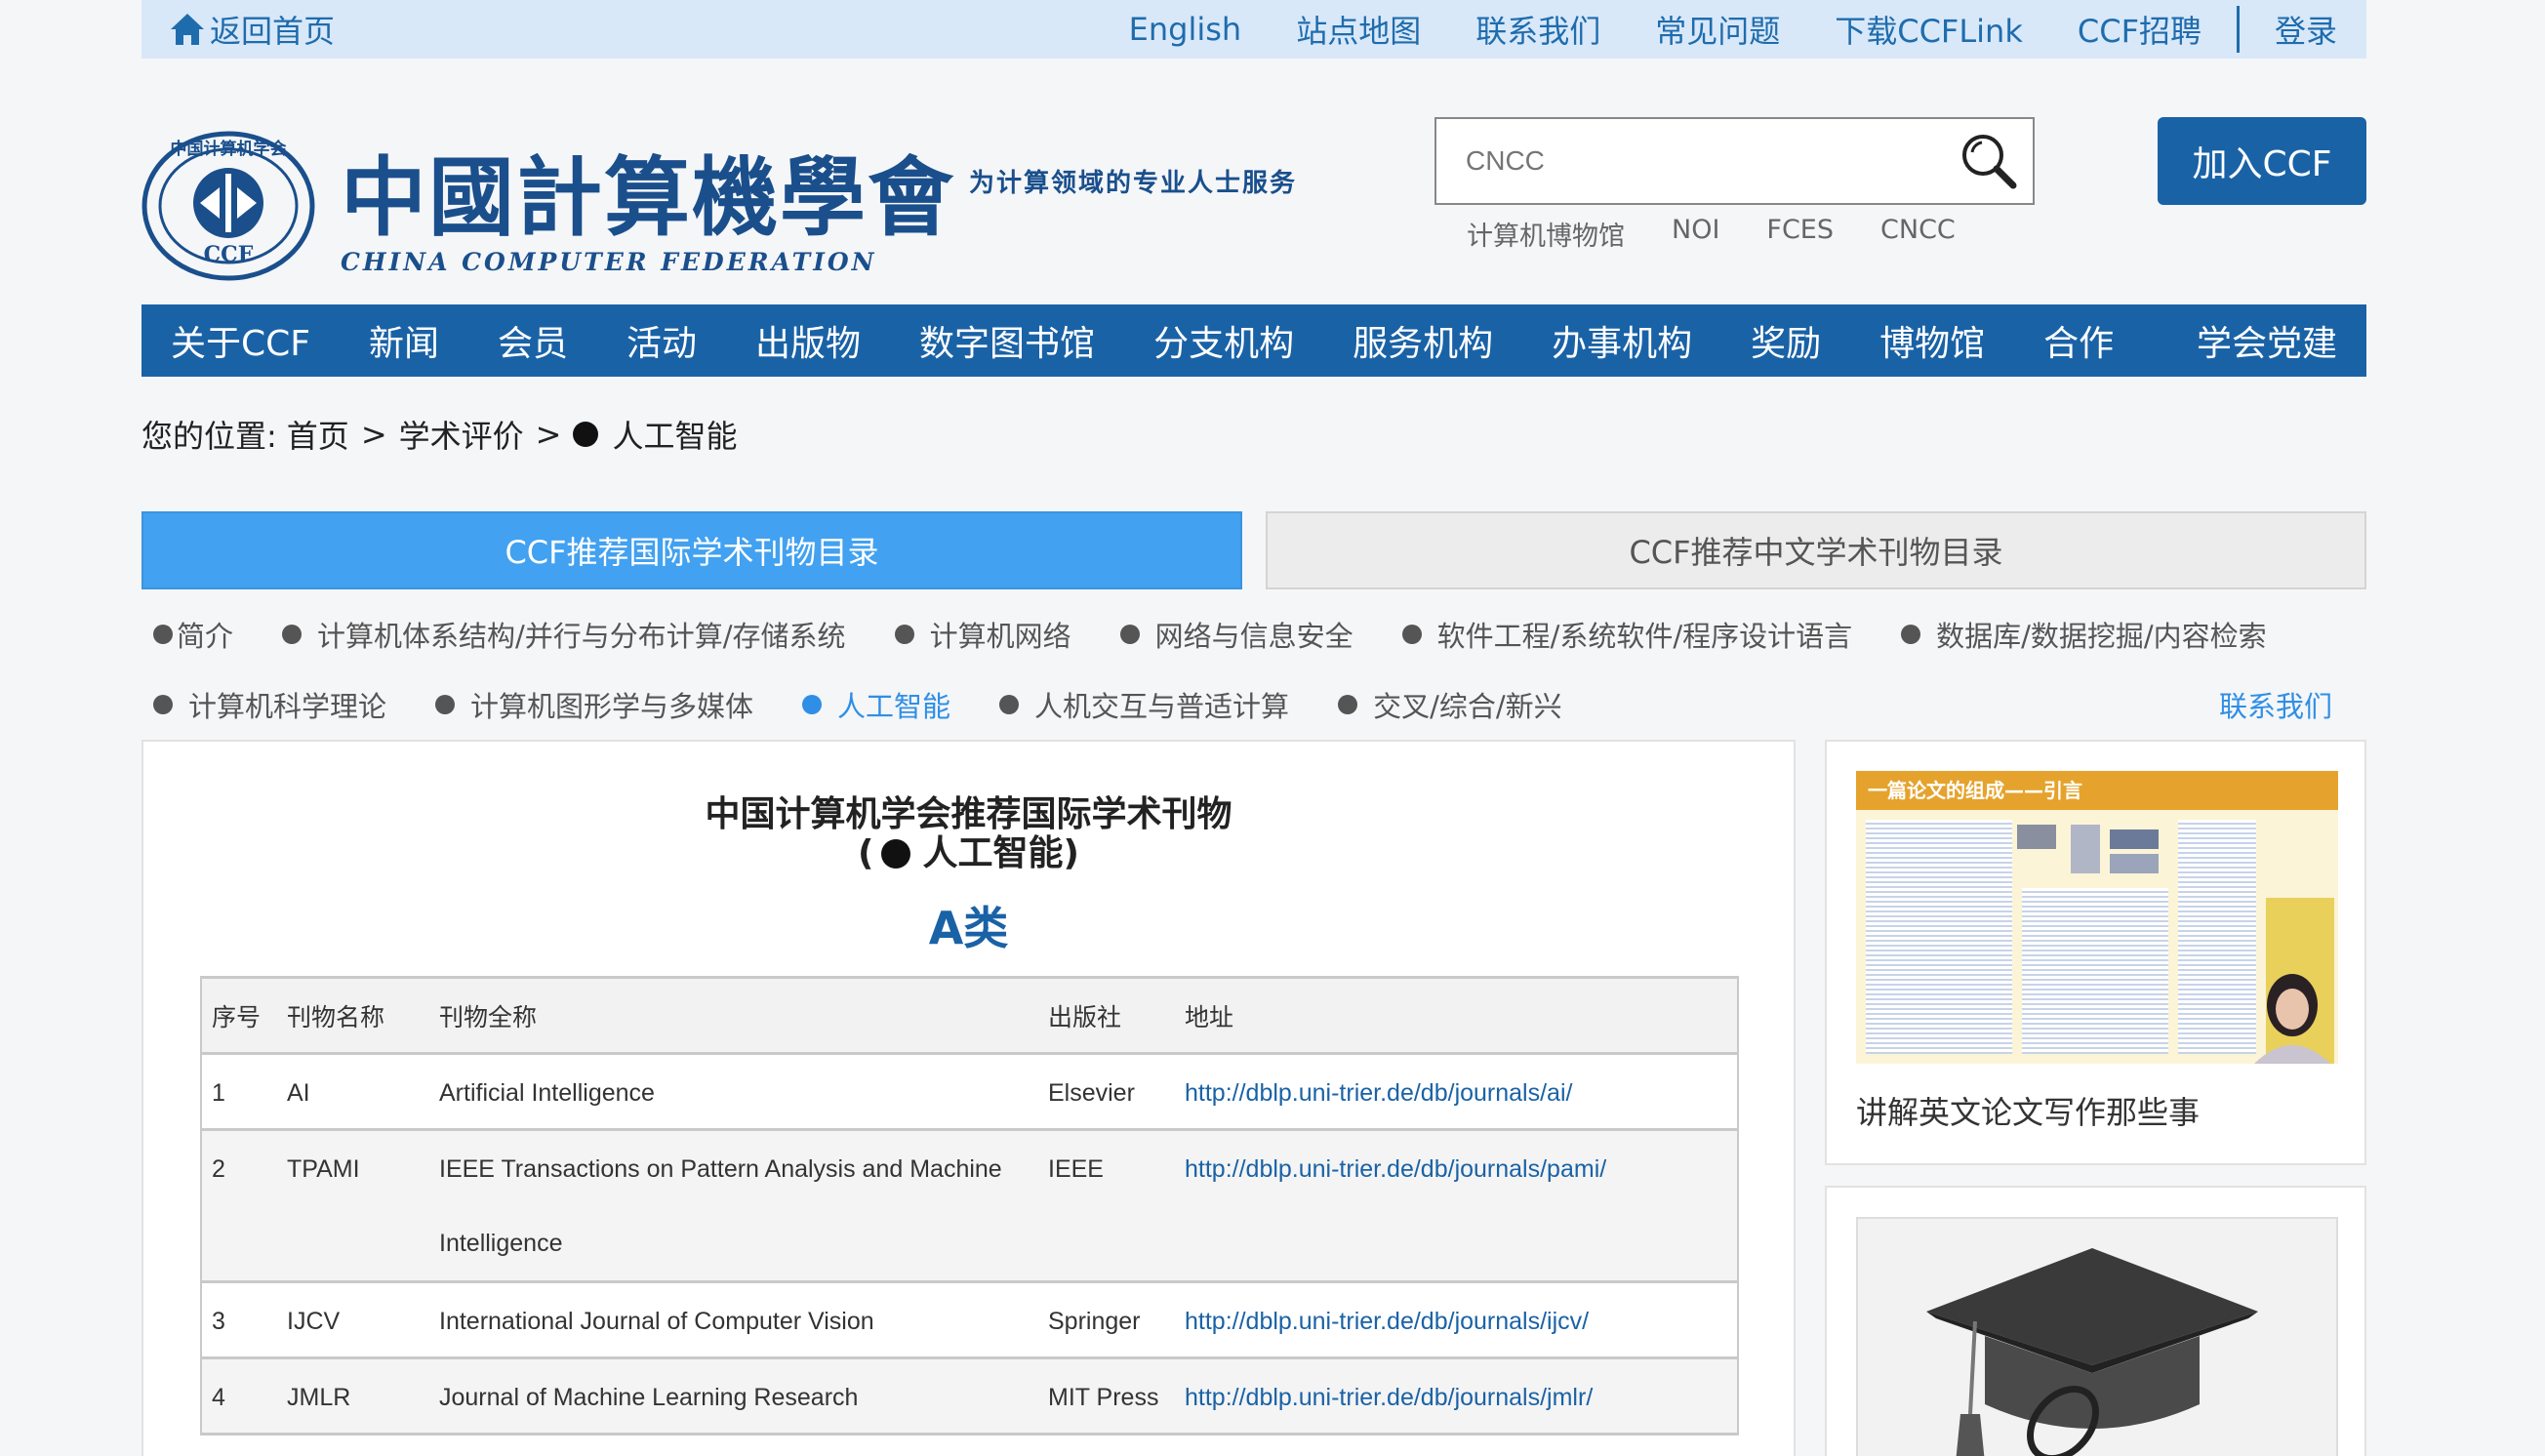 The height and width of the screenshot is (1456, 2545). I want to click on category-ai: 人工智能, so click(876, 704).